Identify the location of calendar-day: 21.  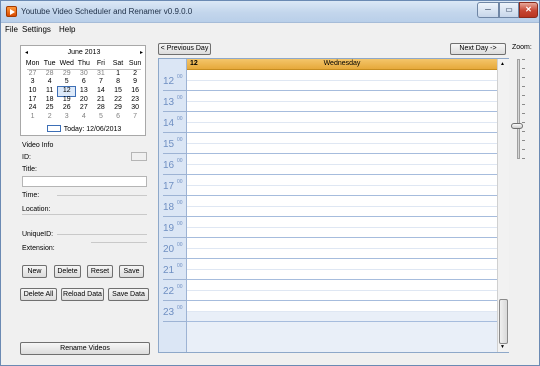
(100, 100).